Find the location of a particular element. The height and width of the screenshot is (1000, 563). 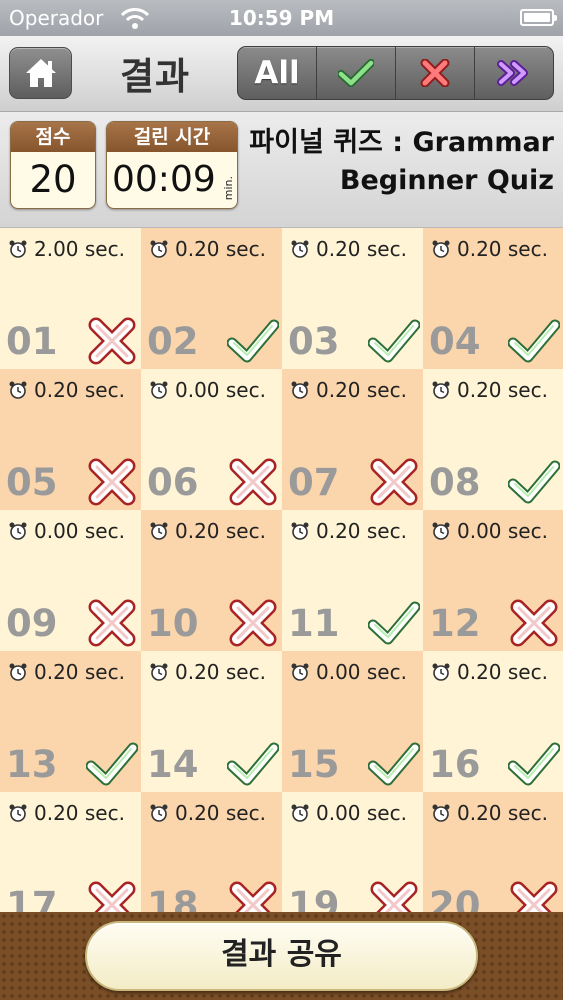

result-cell: 0.20 sec. 05 is located at coordinates (70, 439).